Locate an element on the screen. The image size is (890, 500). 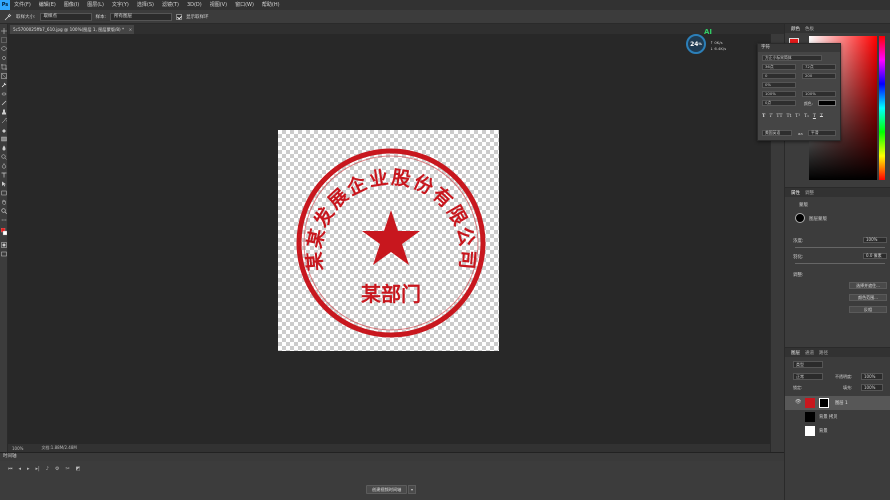
menu-file: 文件(F) is located at coordinates (22, 5).